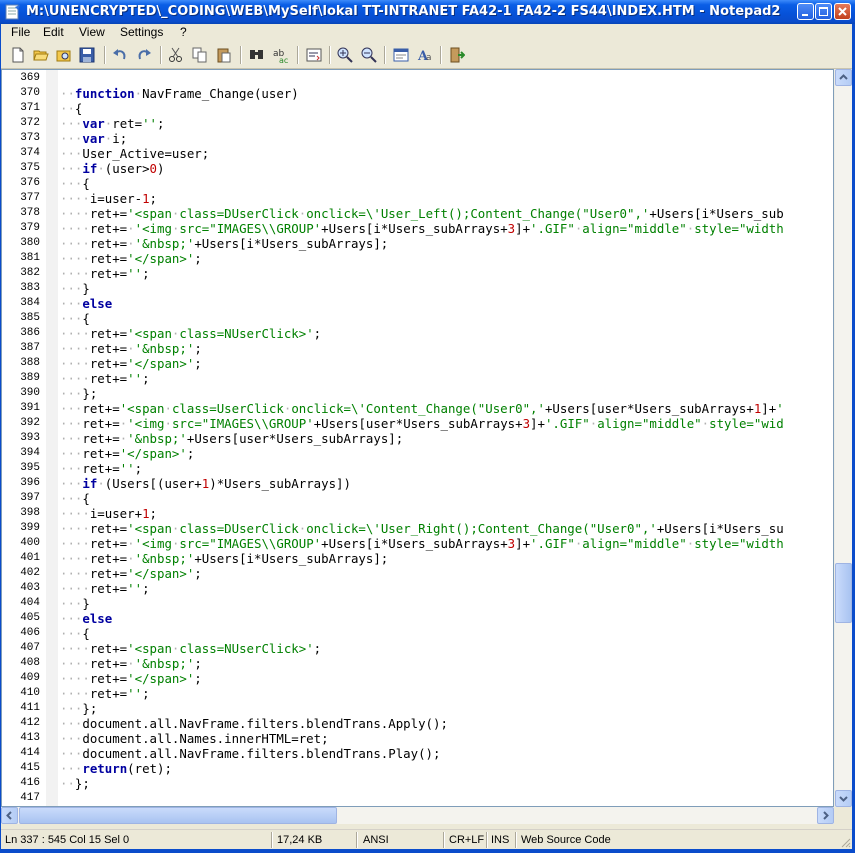 Image resolution: width=855 pixels, height=853 pixels. What do you see at coordinates (369, 55) in the screenshot?
I see `zoom-out-button` at bounding box center [369, 55].